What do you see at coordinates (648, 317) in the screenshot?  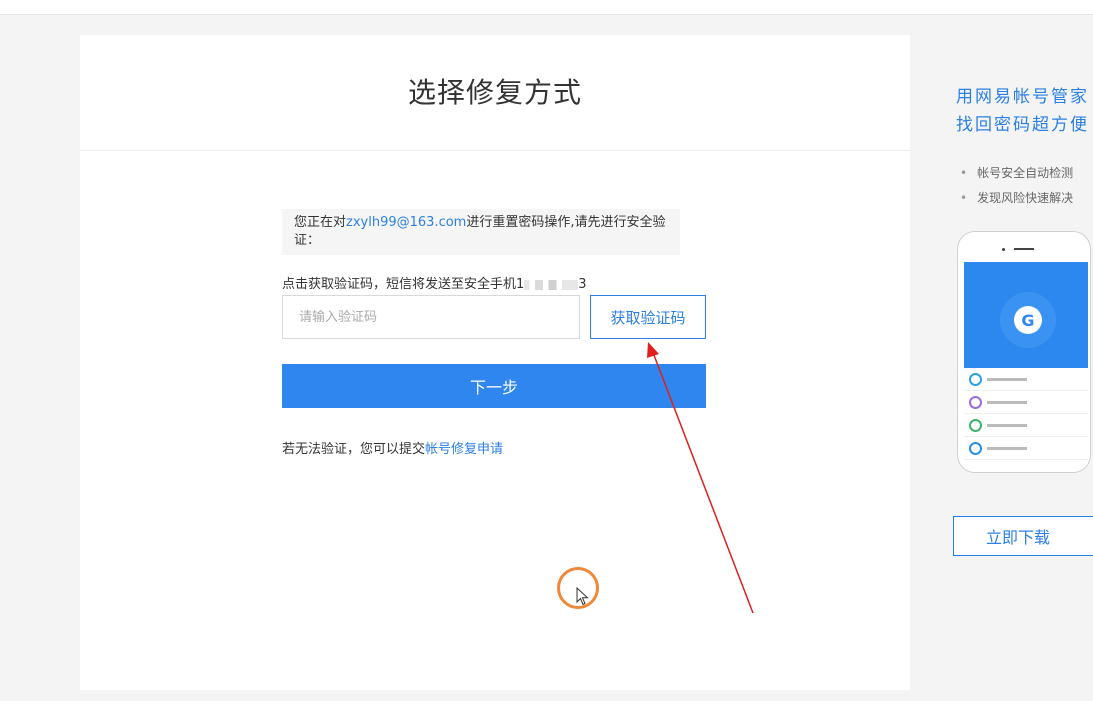 I see `get-code-button: 获取验证码` at bounding box center [648, 317].